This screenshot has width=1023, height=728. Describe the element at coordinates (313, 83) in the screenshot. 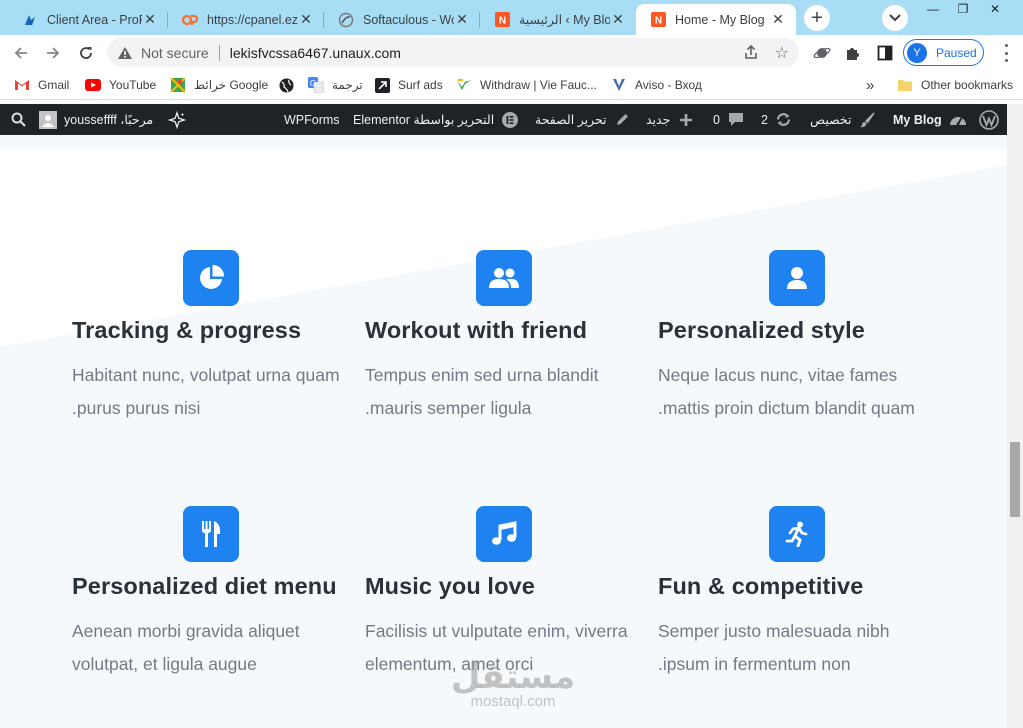

I see `svg-text: G` at that location.